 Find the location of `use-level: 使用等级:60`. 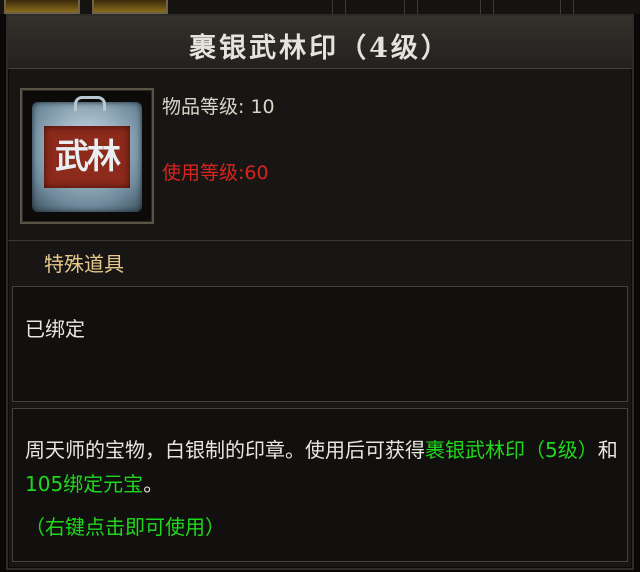

use-level: 使用等级:60 is located at coordinates (215, 173).